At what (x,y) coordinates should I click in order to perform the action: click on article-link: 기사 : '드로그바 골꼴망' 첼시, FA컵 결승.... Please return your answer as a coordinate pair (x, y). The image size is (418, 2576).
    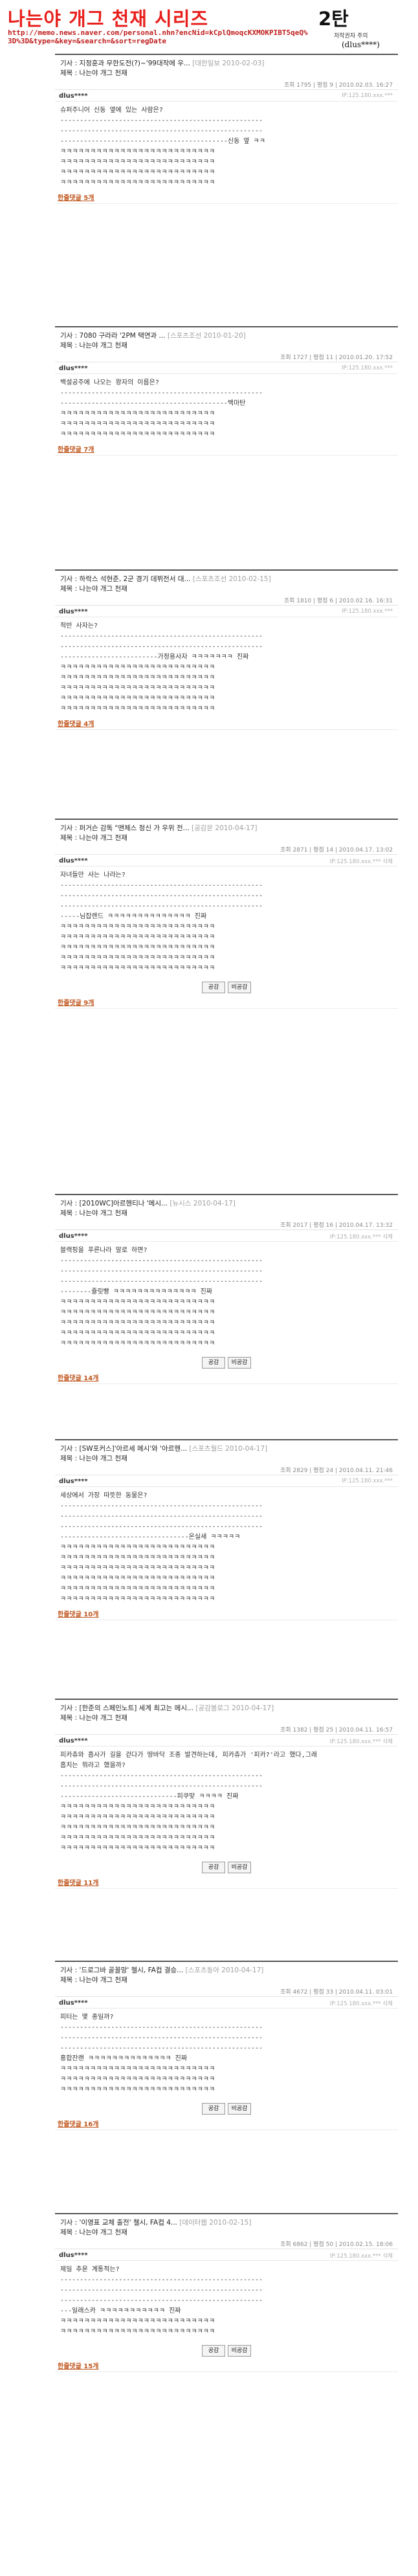
    Looking at the image, I should click on (122, 1970).